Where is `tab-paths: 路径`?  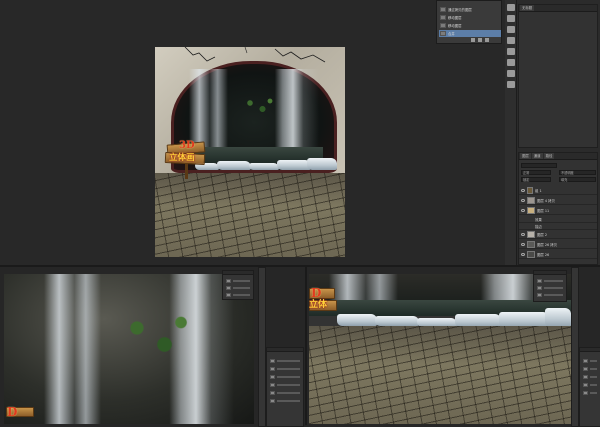 tab-paths: 路径 is located at coordinates (549, 156).